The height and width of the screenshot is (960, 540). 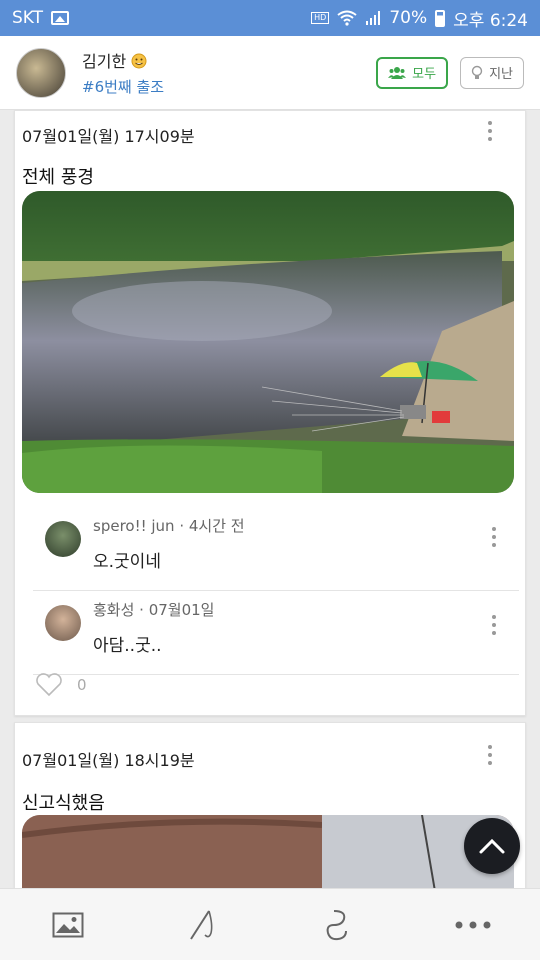 I want to click on comment-item: 홍화성 · 07월01일 아담..굿.., so click(x=276, y=633).